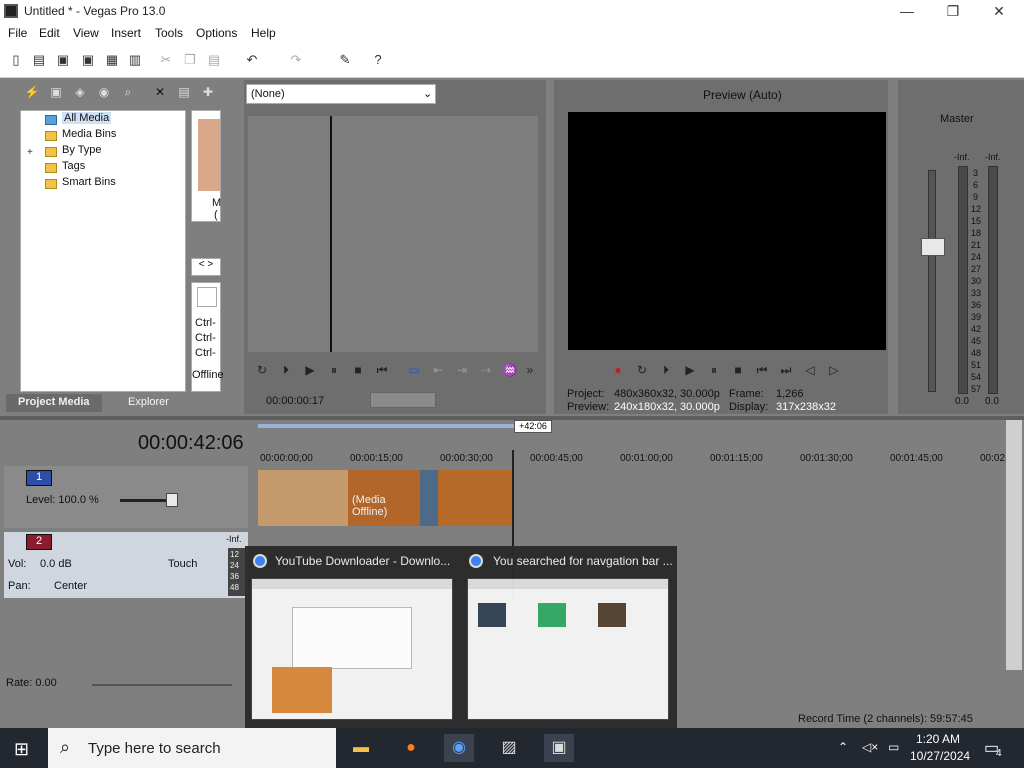 Image resolution: width=1024 pixels, height=768 pixels. What do you see at coordinates (462, 370) in the screenshot?
I see `trim-out-icon: ⇥` at bounding box center [462, 370].